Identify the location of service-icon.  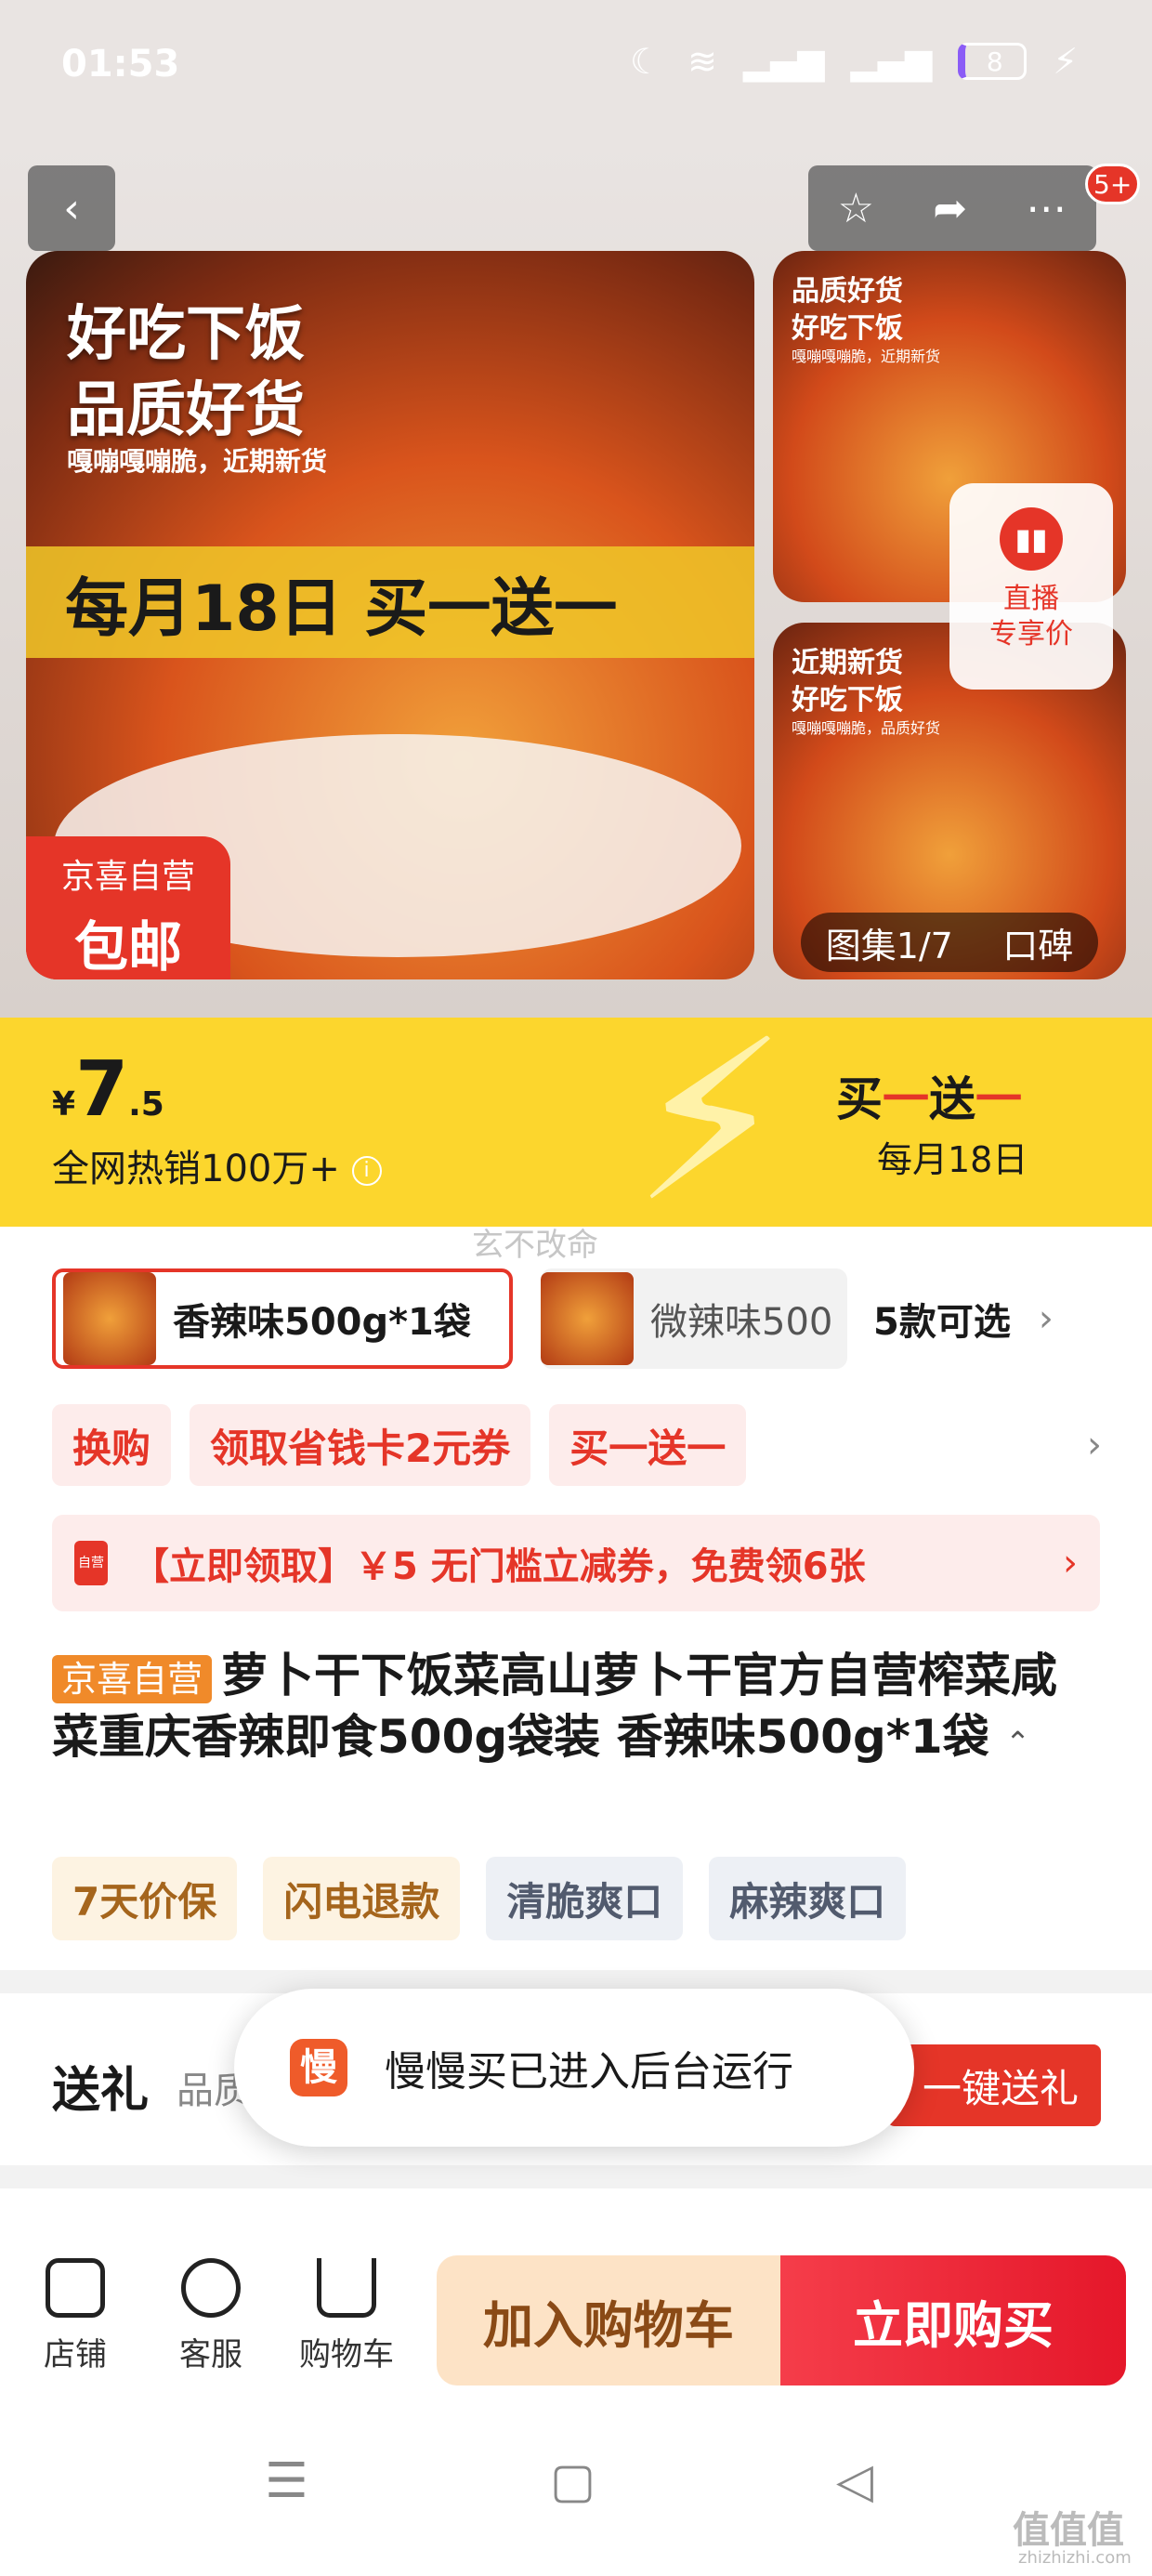
(211, 2288).